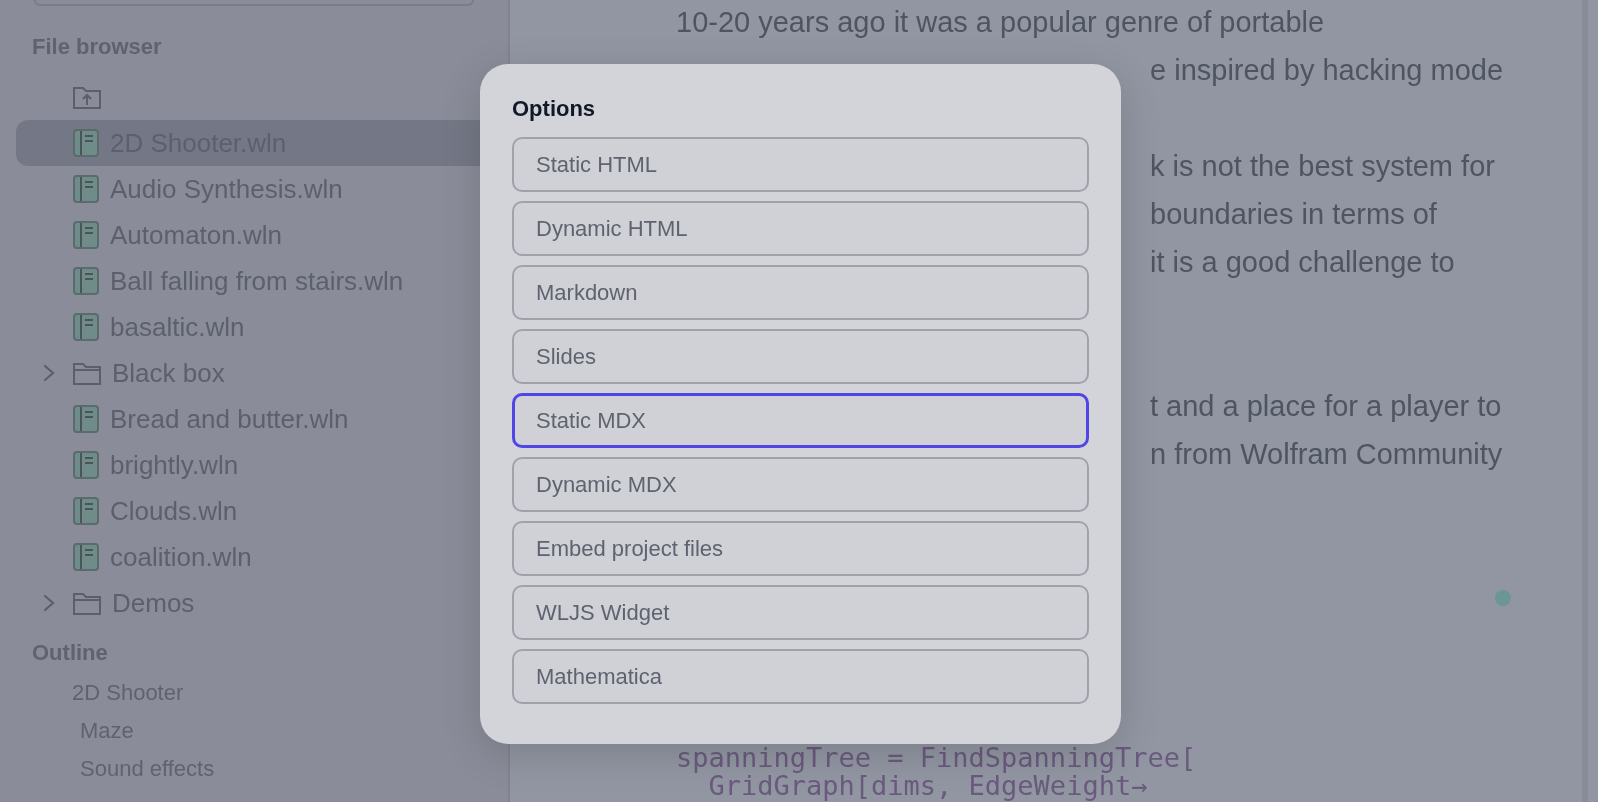  What do you see at coordinates (936, 758) in the screenshot?
I see `code-line: spanningTree = FindSpanningTree[` at bounding box center [936, 758].